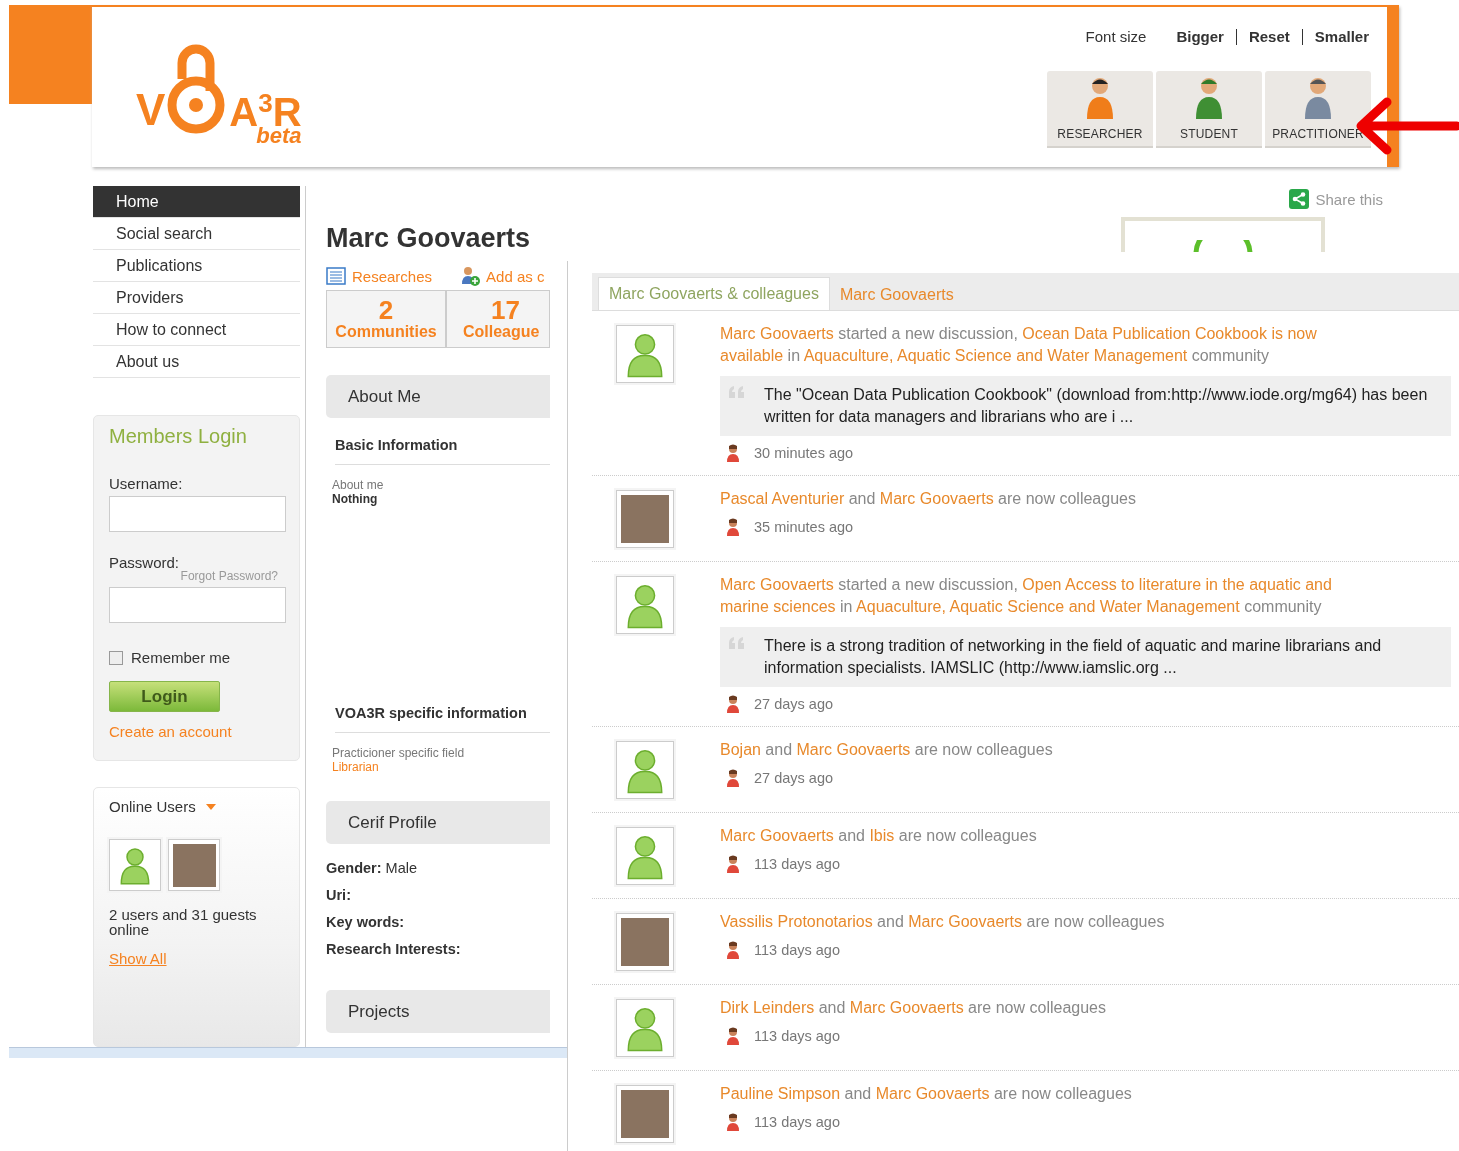 The image size is (1459, 1151). I want to click on activity-message: Vassilis Protonotarios and Marc Goovaerts are now colleagues, so click(943, 922).